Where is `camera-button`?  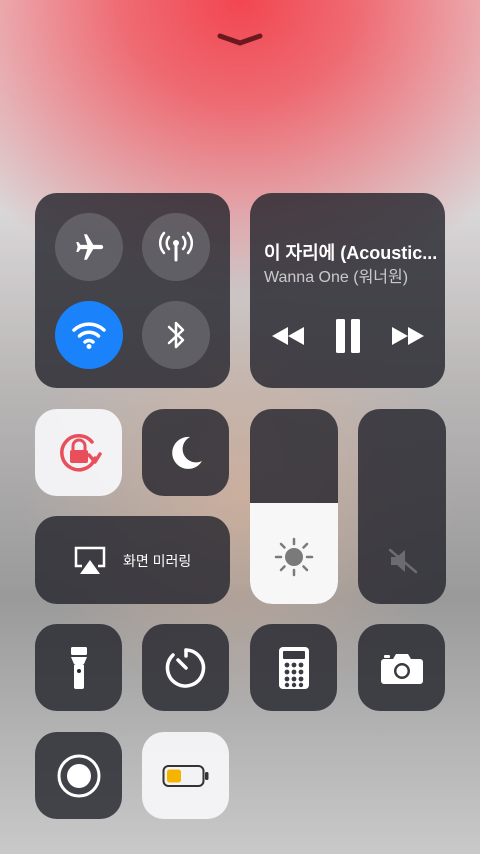
camera-button is located at coordinates (401, 667).